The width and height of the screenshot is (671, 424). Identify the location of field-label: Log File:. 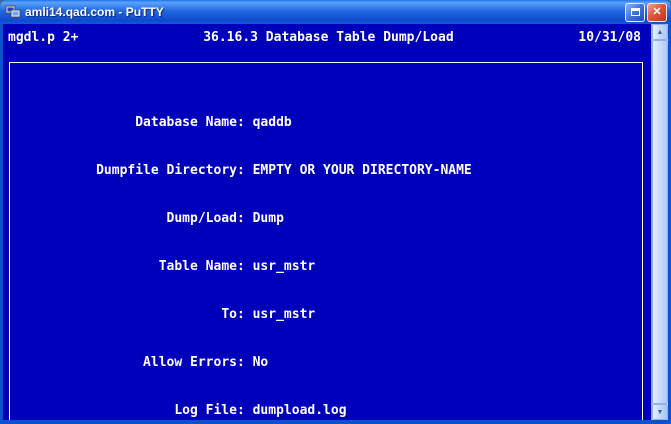
(209, 410).